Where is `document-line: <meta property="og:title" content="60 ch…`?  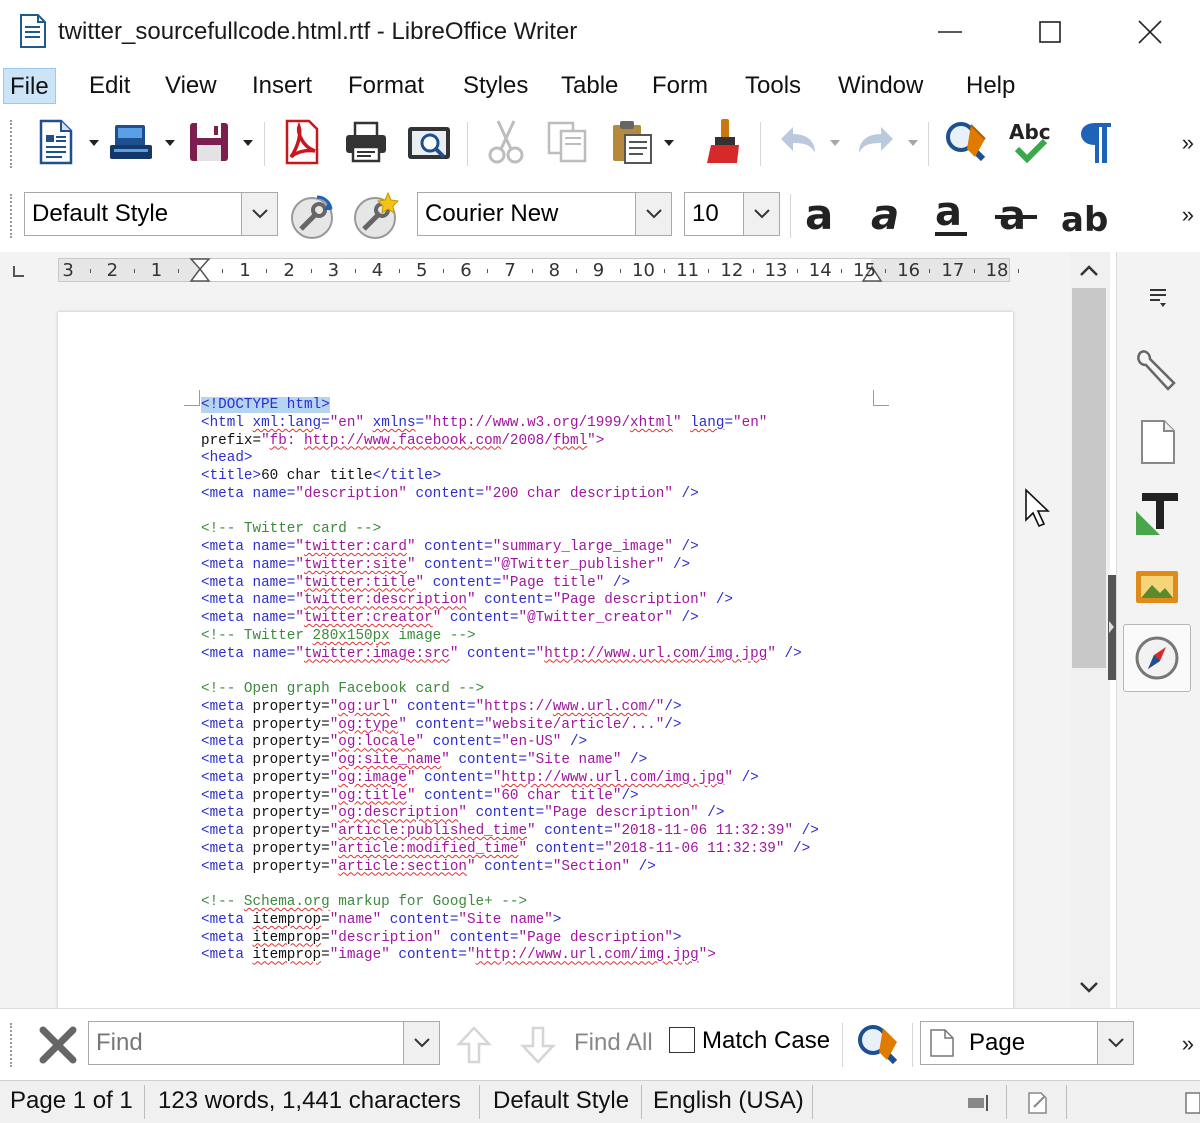
document-line: <meta property="og:title" content="60 ch… is located at coordinates (510, 797).